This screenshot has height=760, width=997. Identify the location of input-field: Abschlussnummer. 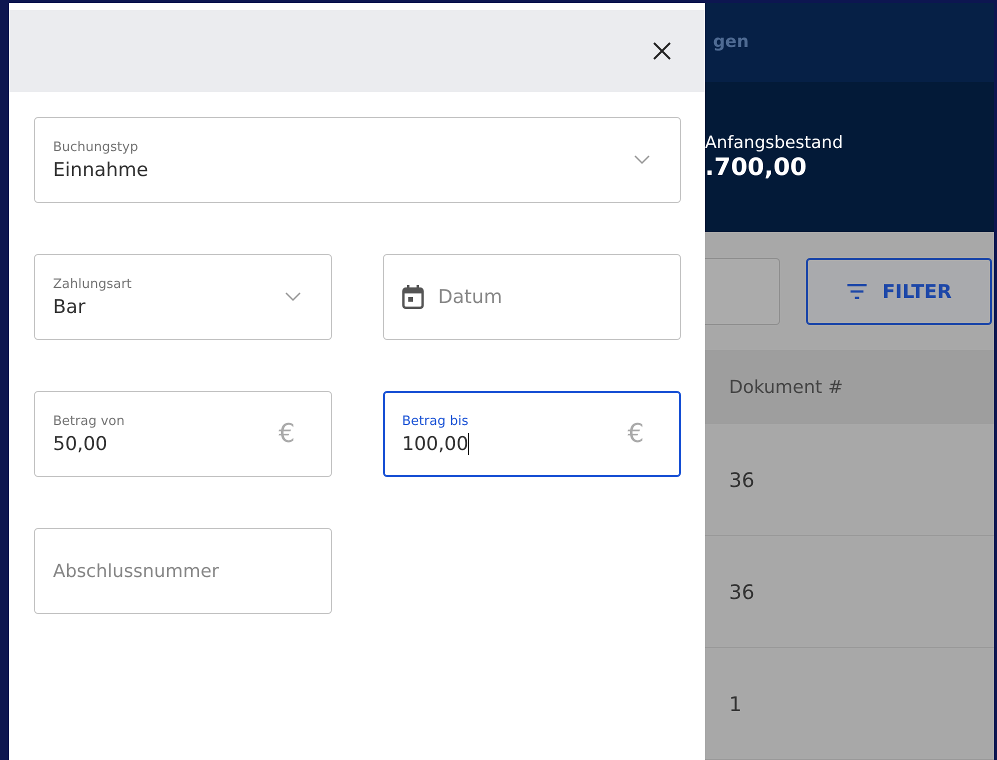
(183, 571).